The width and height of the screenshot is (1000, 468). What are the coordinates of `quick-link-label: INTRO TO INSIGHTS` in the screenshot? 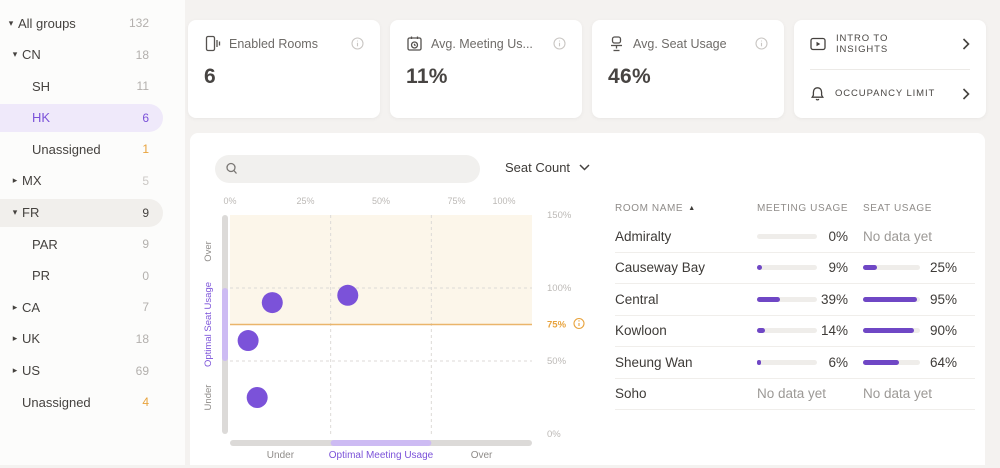 It's located at (862, 44).